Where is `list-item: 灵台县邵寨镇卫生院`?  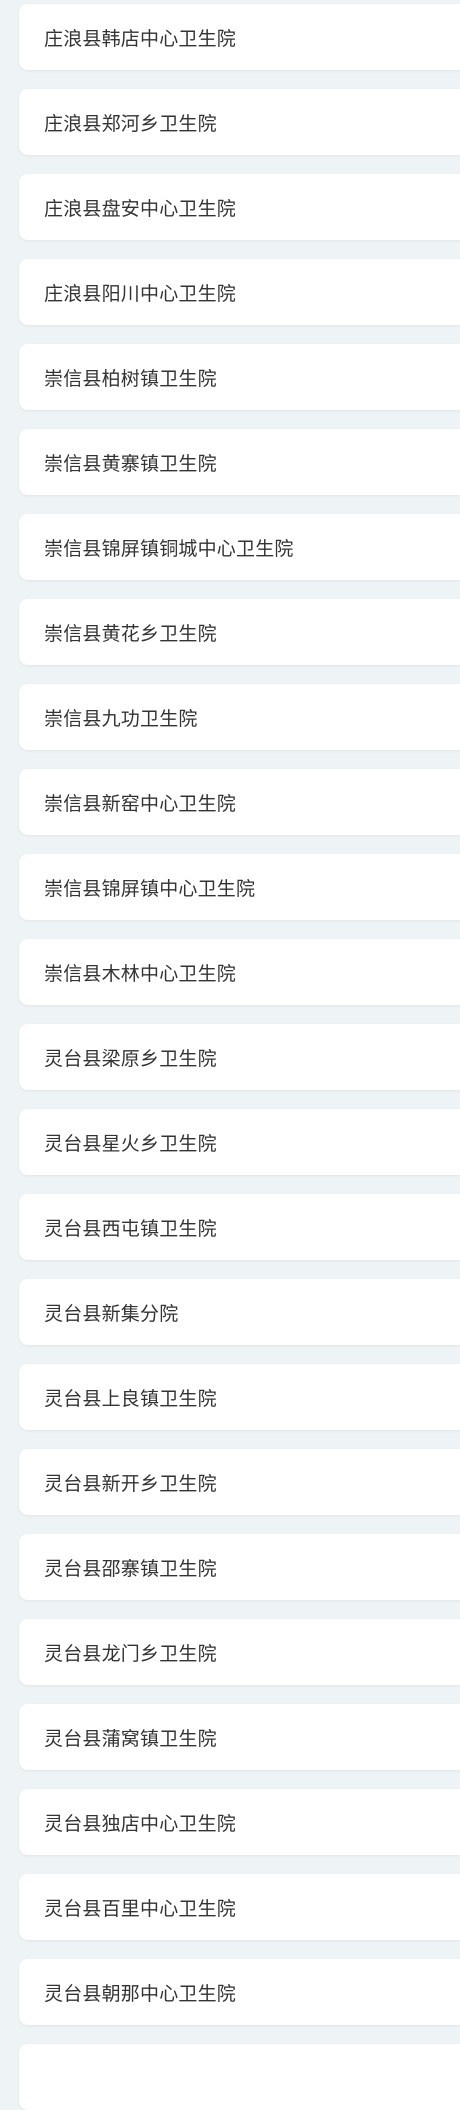 list-item: 灵台县邵寨镇卫生院 is located at coordinates (239, 1567).